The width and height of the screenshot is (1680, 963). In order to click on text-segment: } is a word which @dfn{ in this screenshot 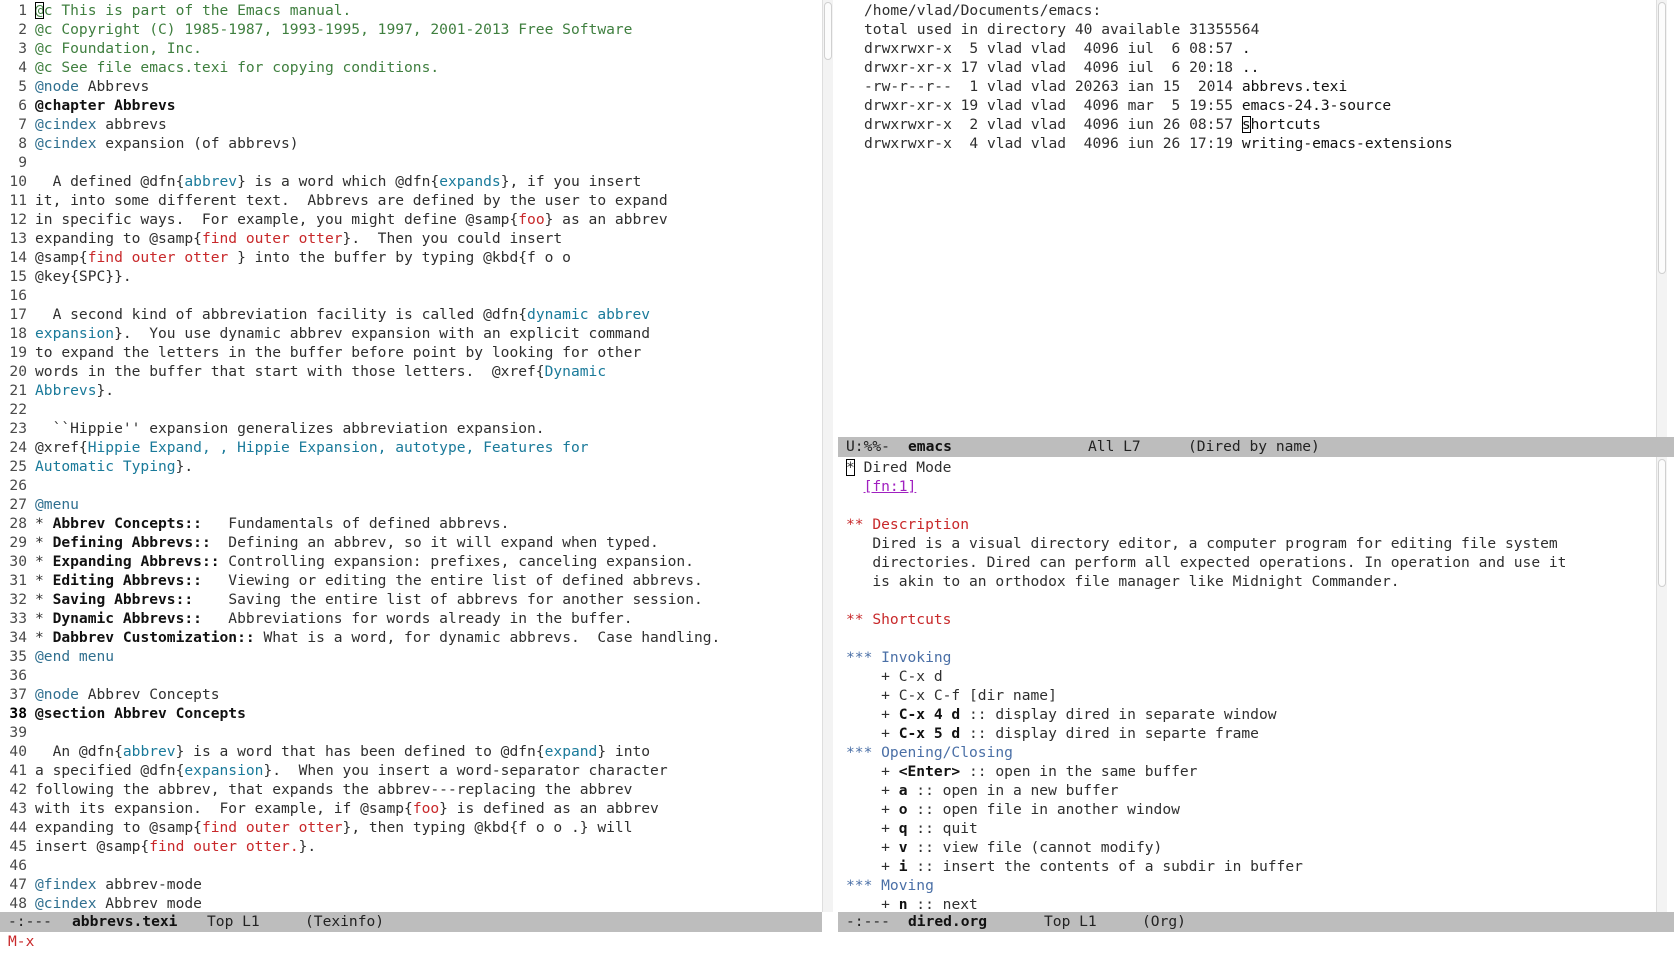, I will do `click(338, 181)`.